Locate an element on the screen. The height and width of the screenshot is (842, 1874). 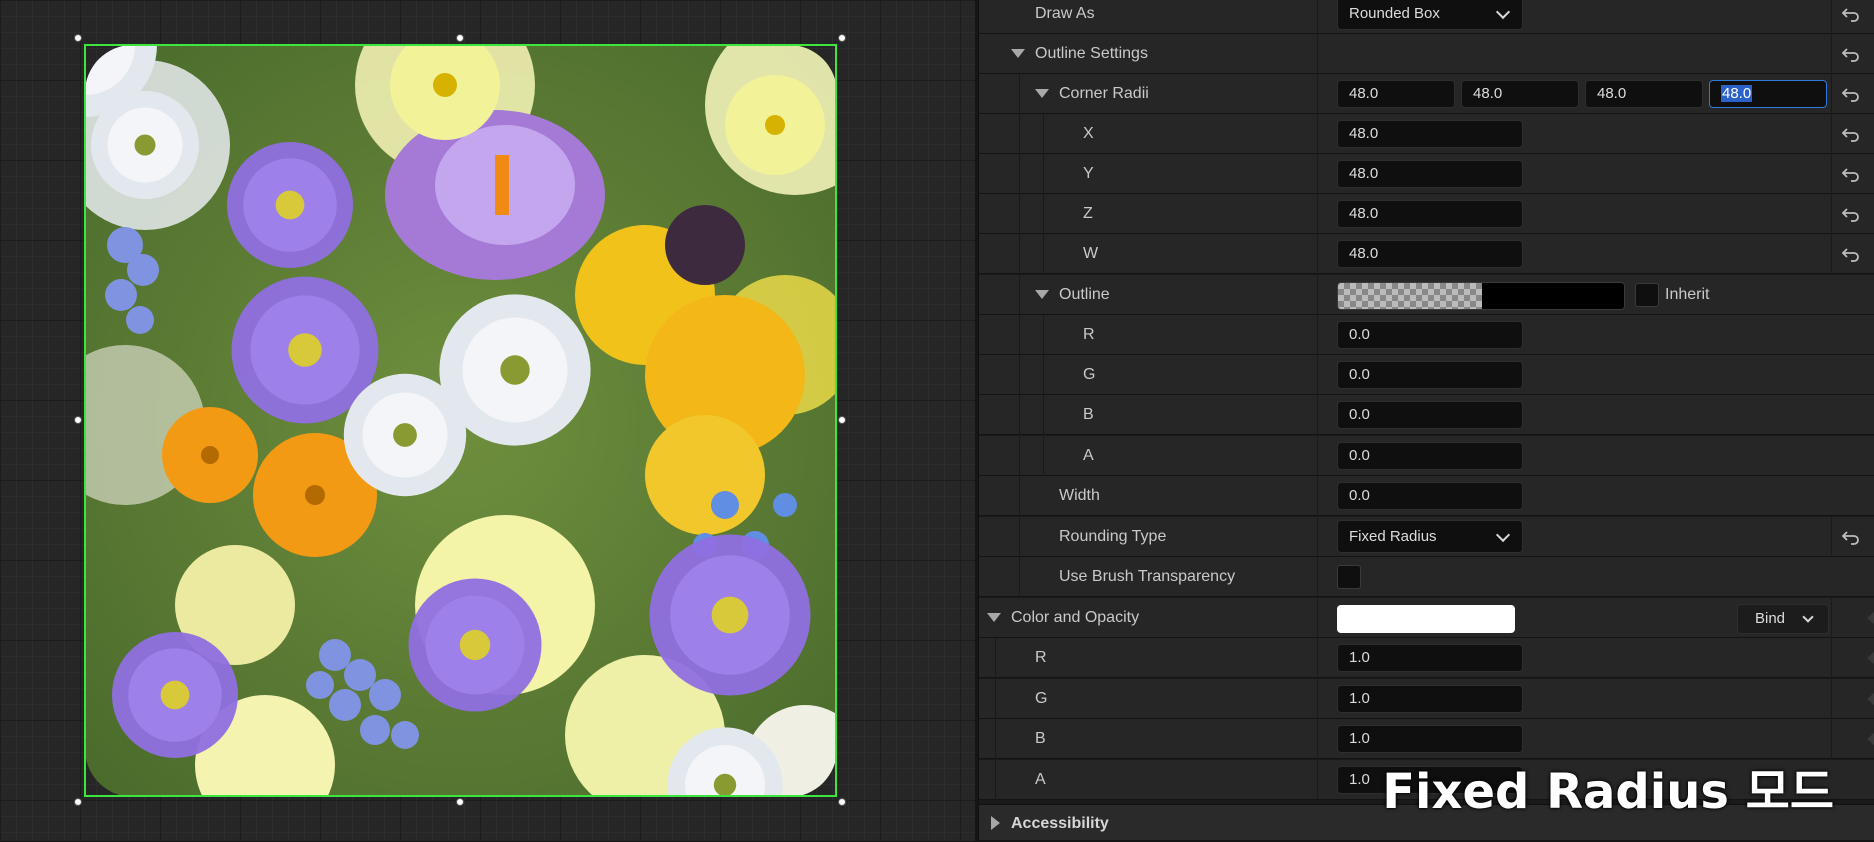
corner-y-field: 48.0 is located at coordinates (1430, 174).